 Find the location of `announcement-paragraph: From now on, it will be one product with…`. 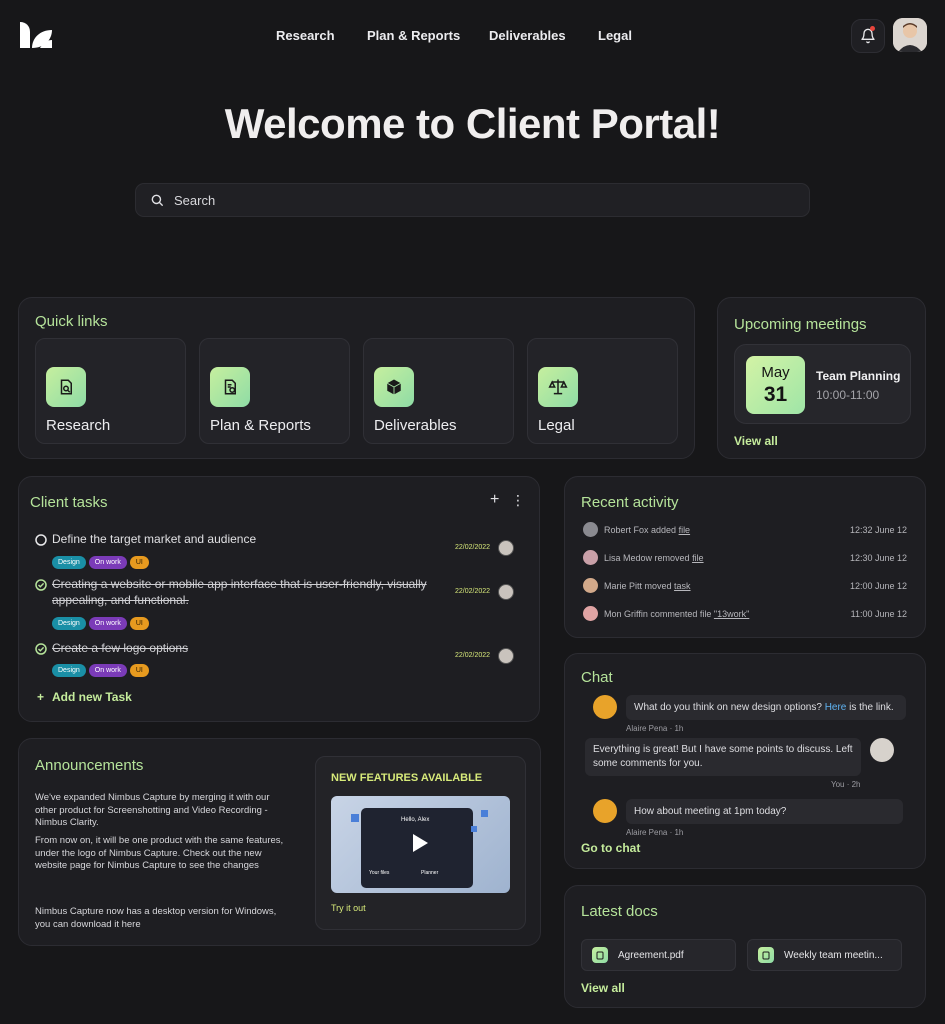

announcement-paragraph: From now on, it will be one product with… is located at coordinates (159, 853).